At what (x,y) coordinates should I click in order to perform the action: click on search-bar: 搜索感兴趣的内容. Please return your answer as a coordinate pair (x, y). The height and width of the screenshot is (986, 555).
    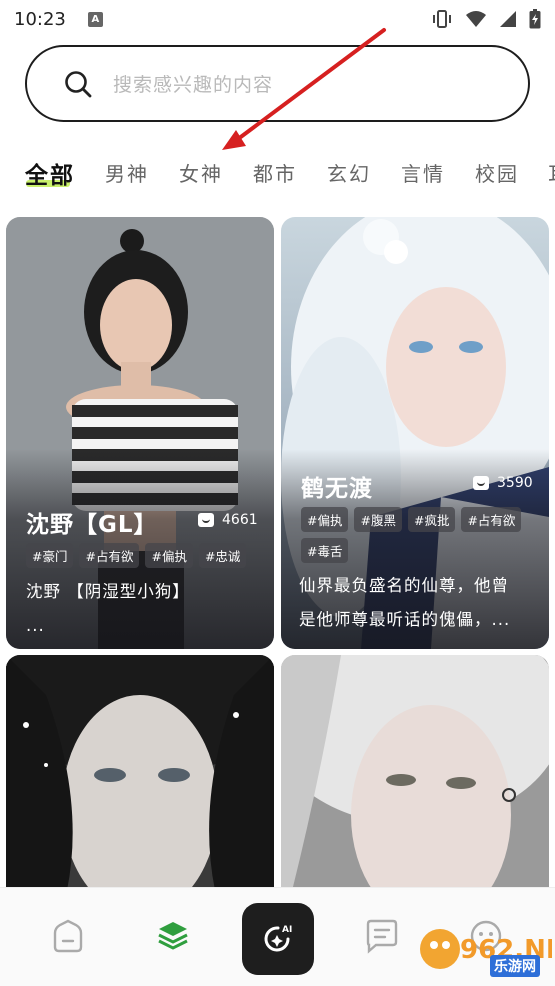
    Looking at the image, I should click on (277, 83).